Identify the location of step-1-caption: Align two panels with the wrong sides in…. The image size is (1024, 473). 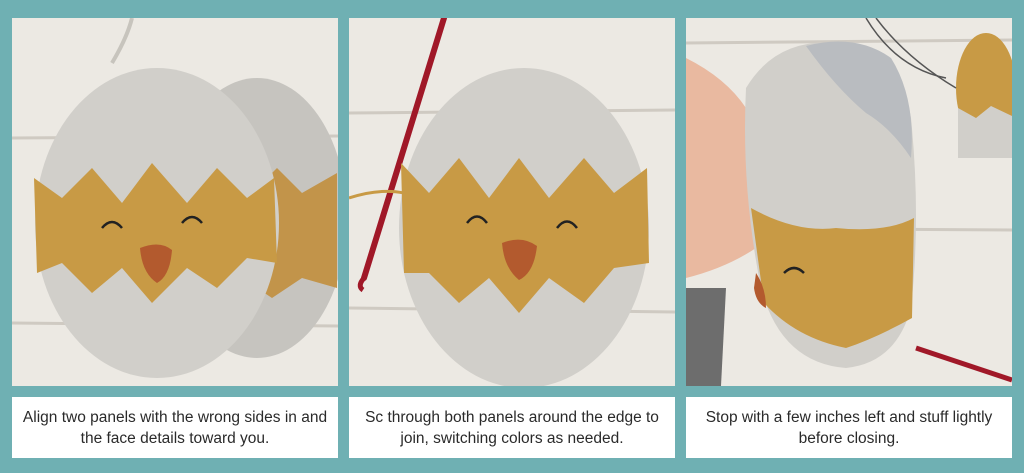
(175, 427).